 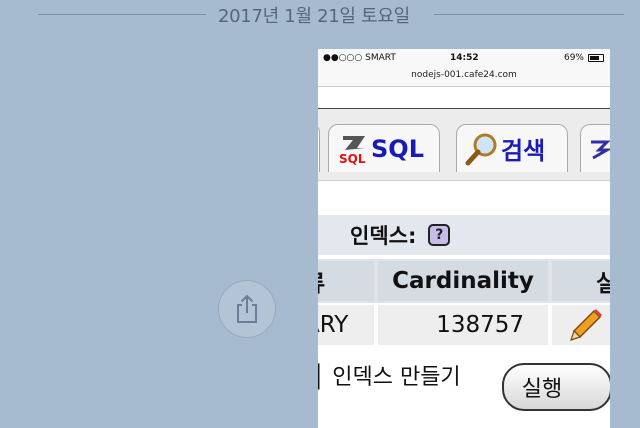 What do you see at coordinates (529, 14) in the screenshot?
I see `divider-line-right` at bounding box center [529, 14].